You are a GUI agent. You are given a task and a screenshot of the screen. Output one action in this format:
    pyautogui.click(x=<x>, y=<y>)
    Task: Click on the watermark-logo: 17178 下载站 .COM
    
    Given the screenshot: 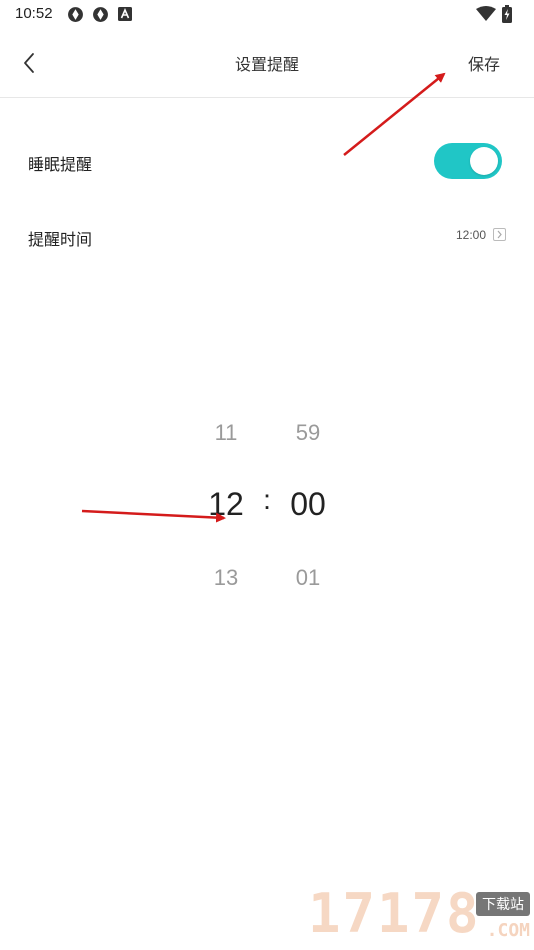 What is the action you would take?
    pyautogui.click(x=421, y=915)
    